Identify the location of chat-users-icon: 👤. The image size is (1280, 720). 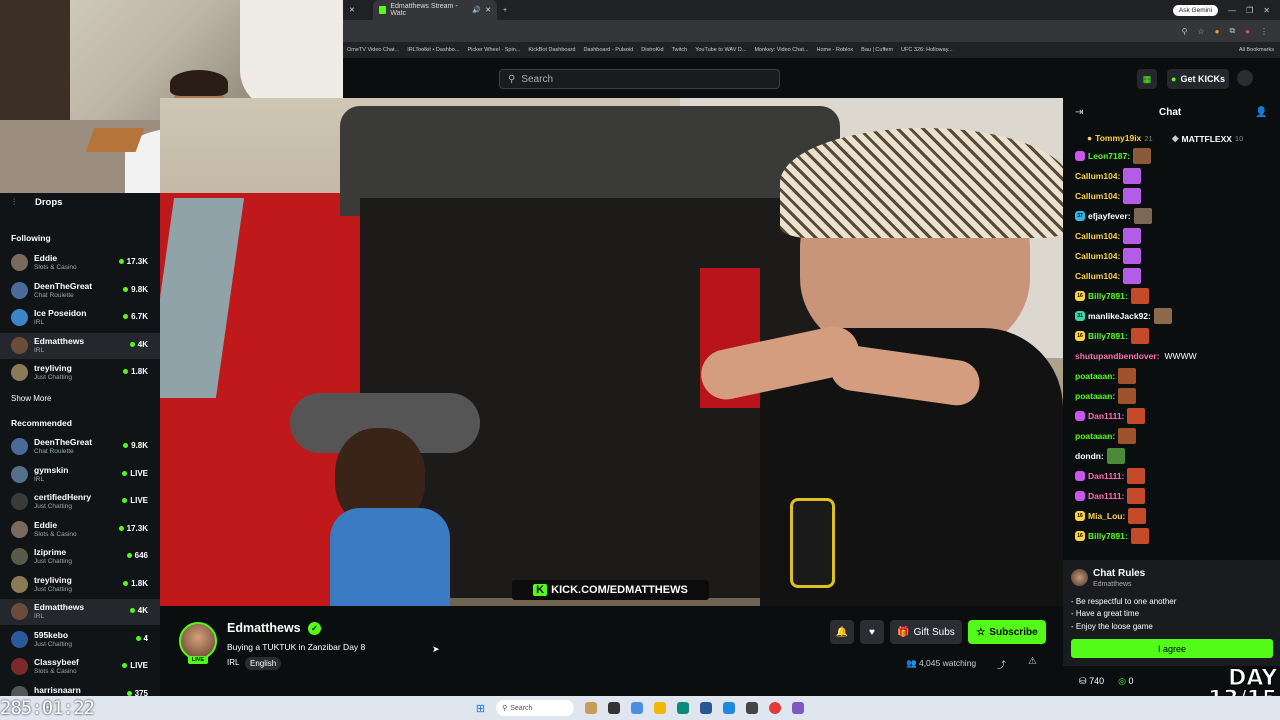
(1261, 112).